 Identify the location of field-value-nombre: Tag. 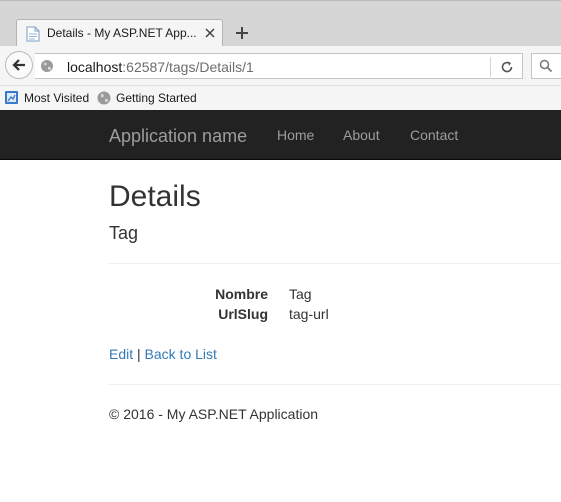
(300, 294).